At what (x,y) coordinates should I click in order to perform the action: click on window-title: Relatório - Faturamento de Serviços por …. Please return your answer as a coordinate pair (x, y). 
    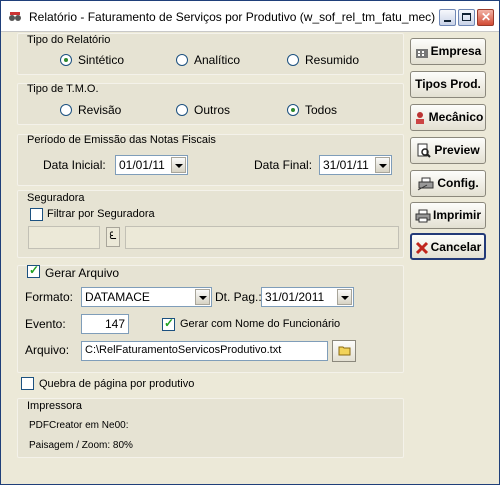
    Looking at the image, I should click on (232, 17).